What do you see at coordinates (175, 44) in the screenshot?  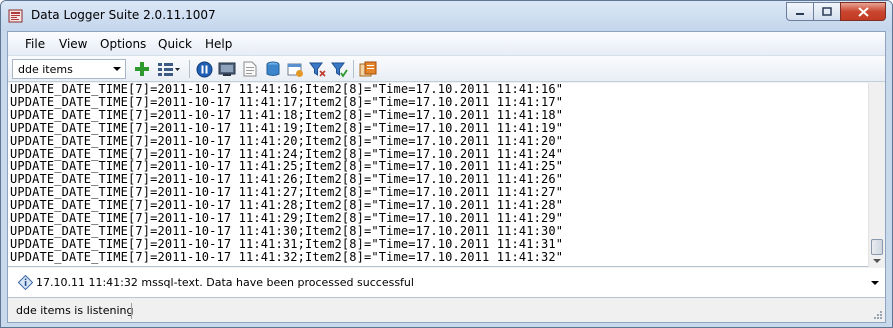 I see `menu-quick: Quick` at bounding box center [175, 44].